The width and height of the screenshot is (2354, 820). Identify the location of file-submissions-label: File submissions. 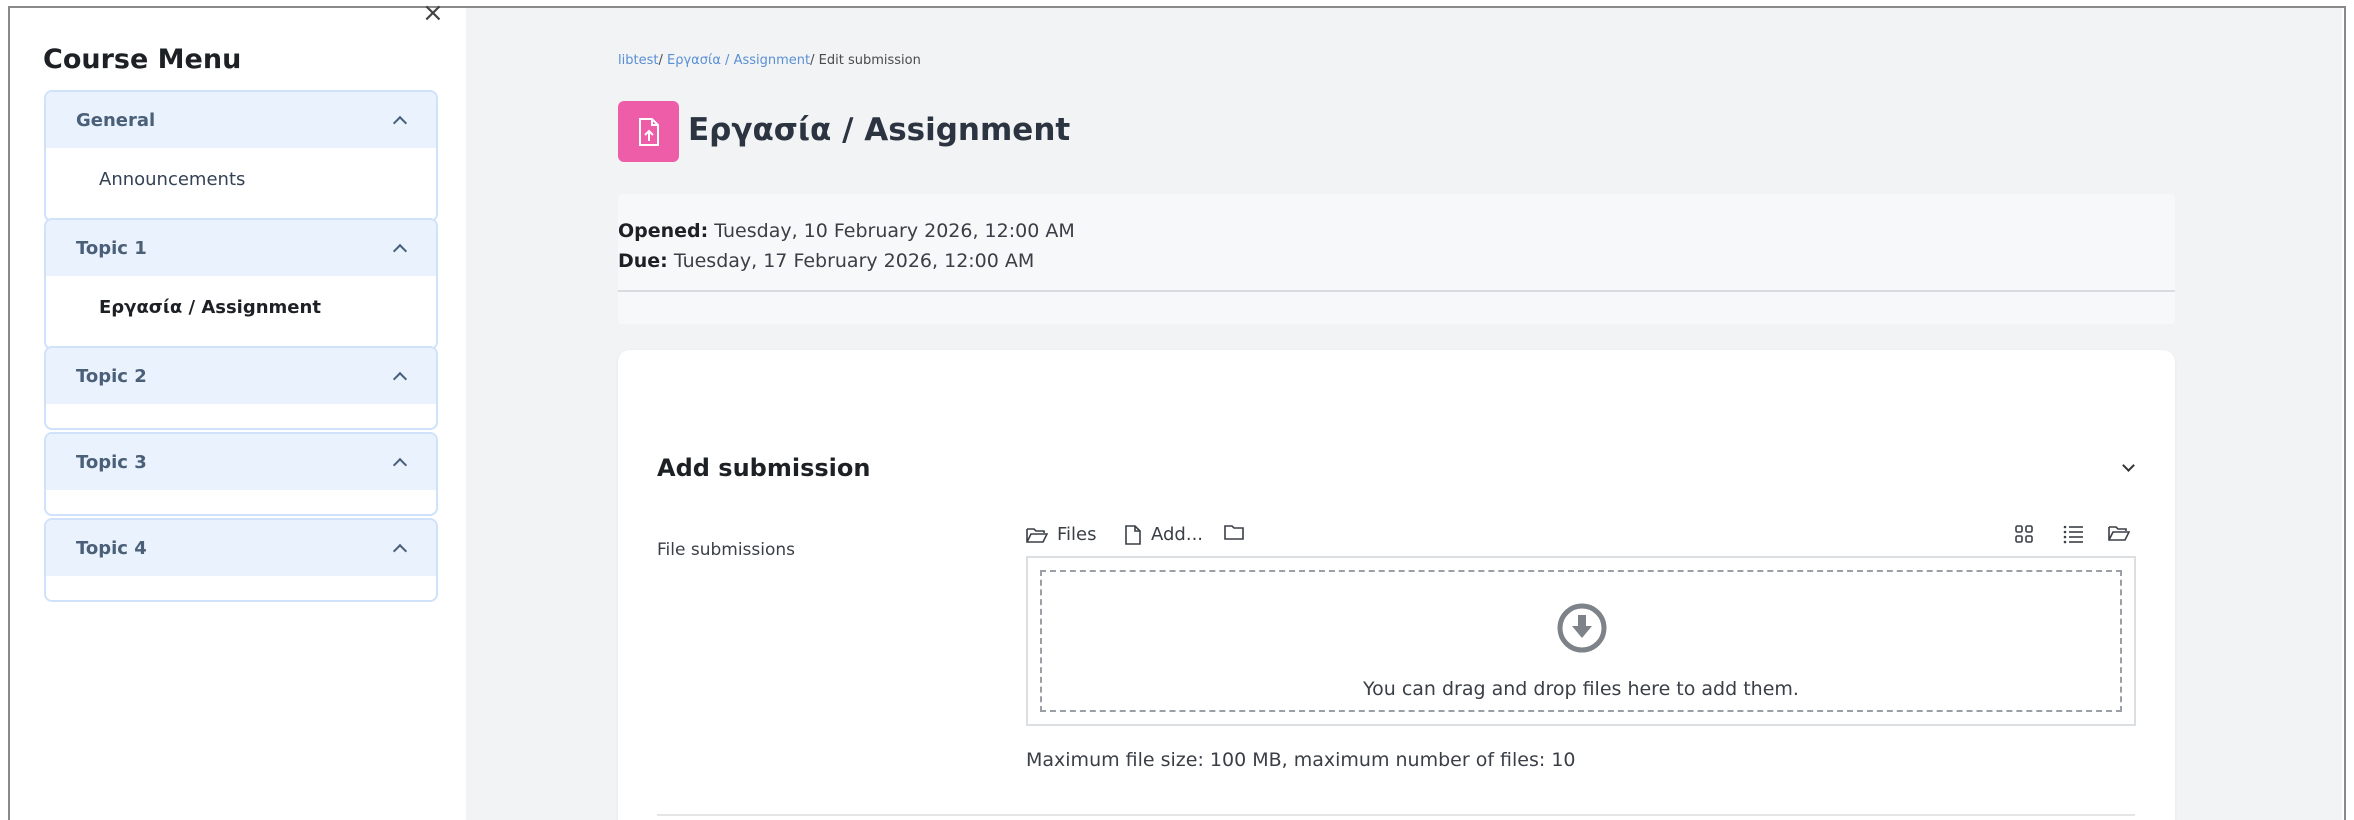
(726, 550).